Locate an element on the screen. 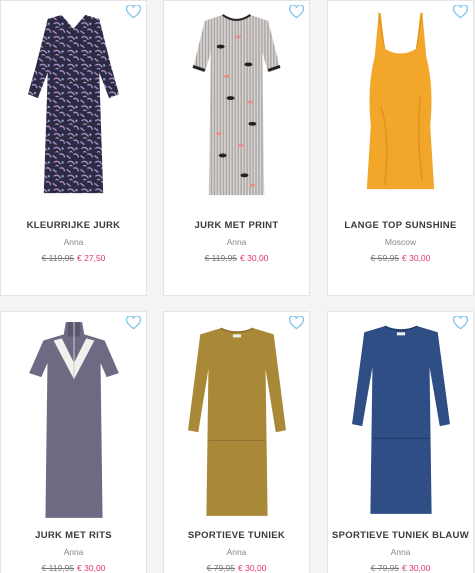 The width and height of the screenshot is (475, 573). price-row: € 119,95 € 27,50 is located at coordinates (73, 258).